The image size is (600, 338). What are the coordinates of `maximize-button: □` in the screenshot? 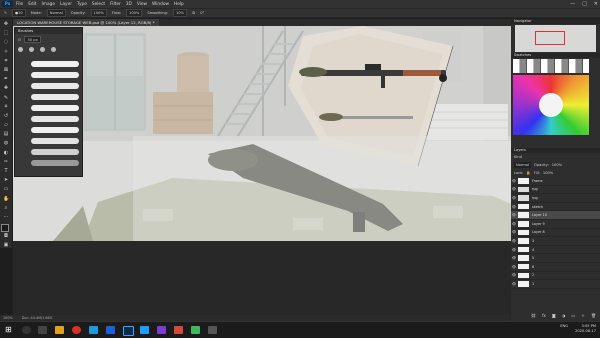 It's located at (584, 4).